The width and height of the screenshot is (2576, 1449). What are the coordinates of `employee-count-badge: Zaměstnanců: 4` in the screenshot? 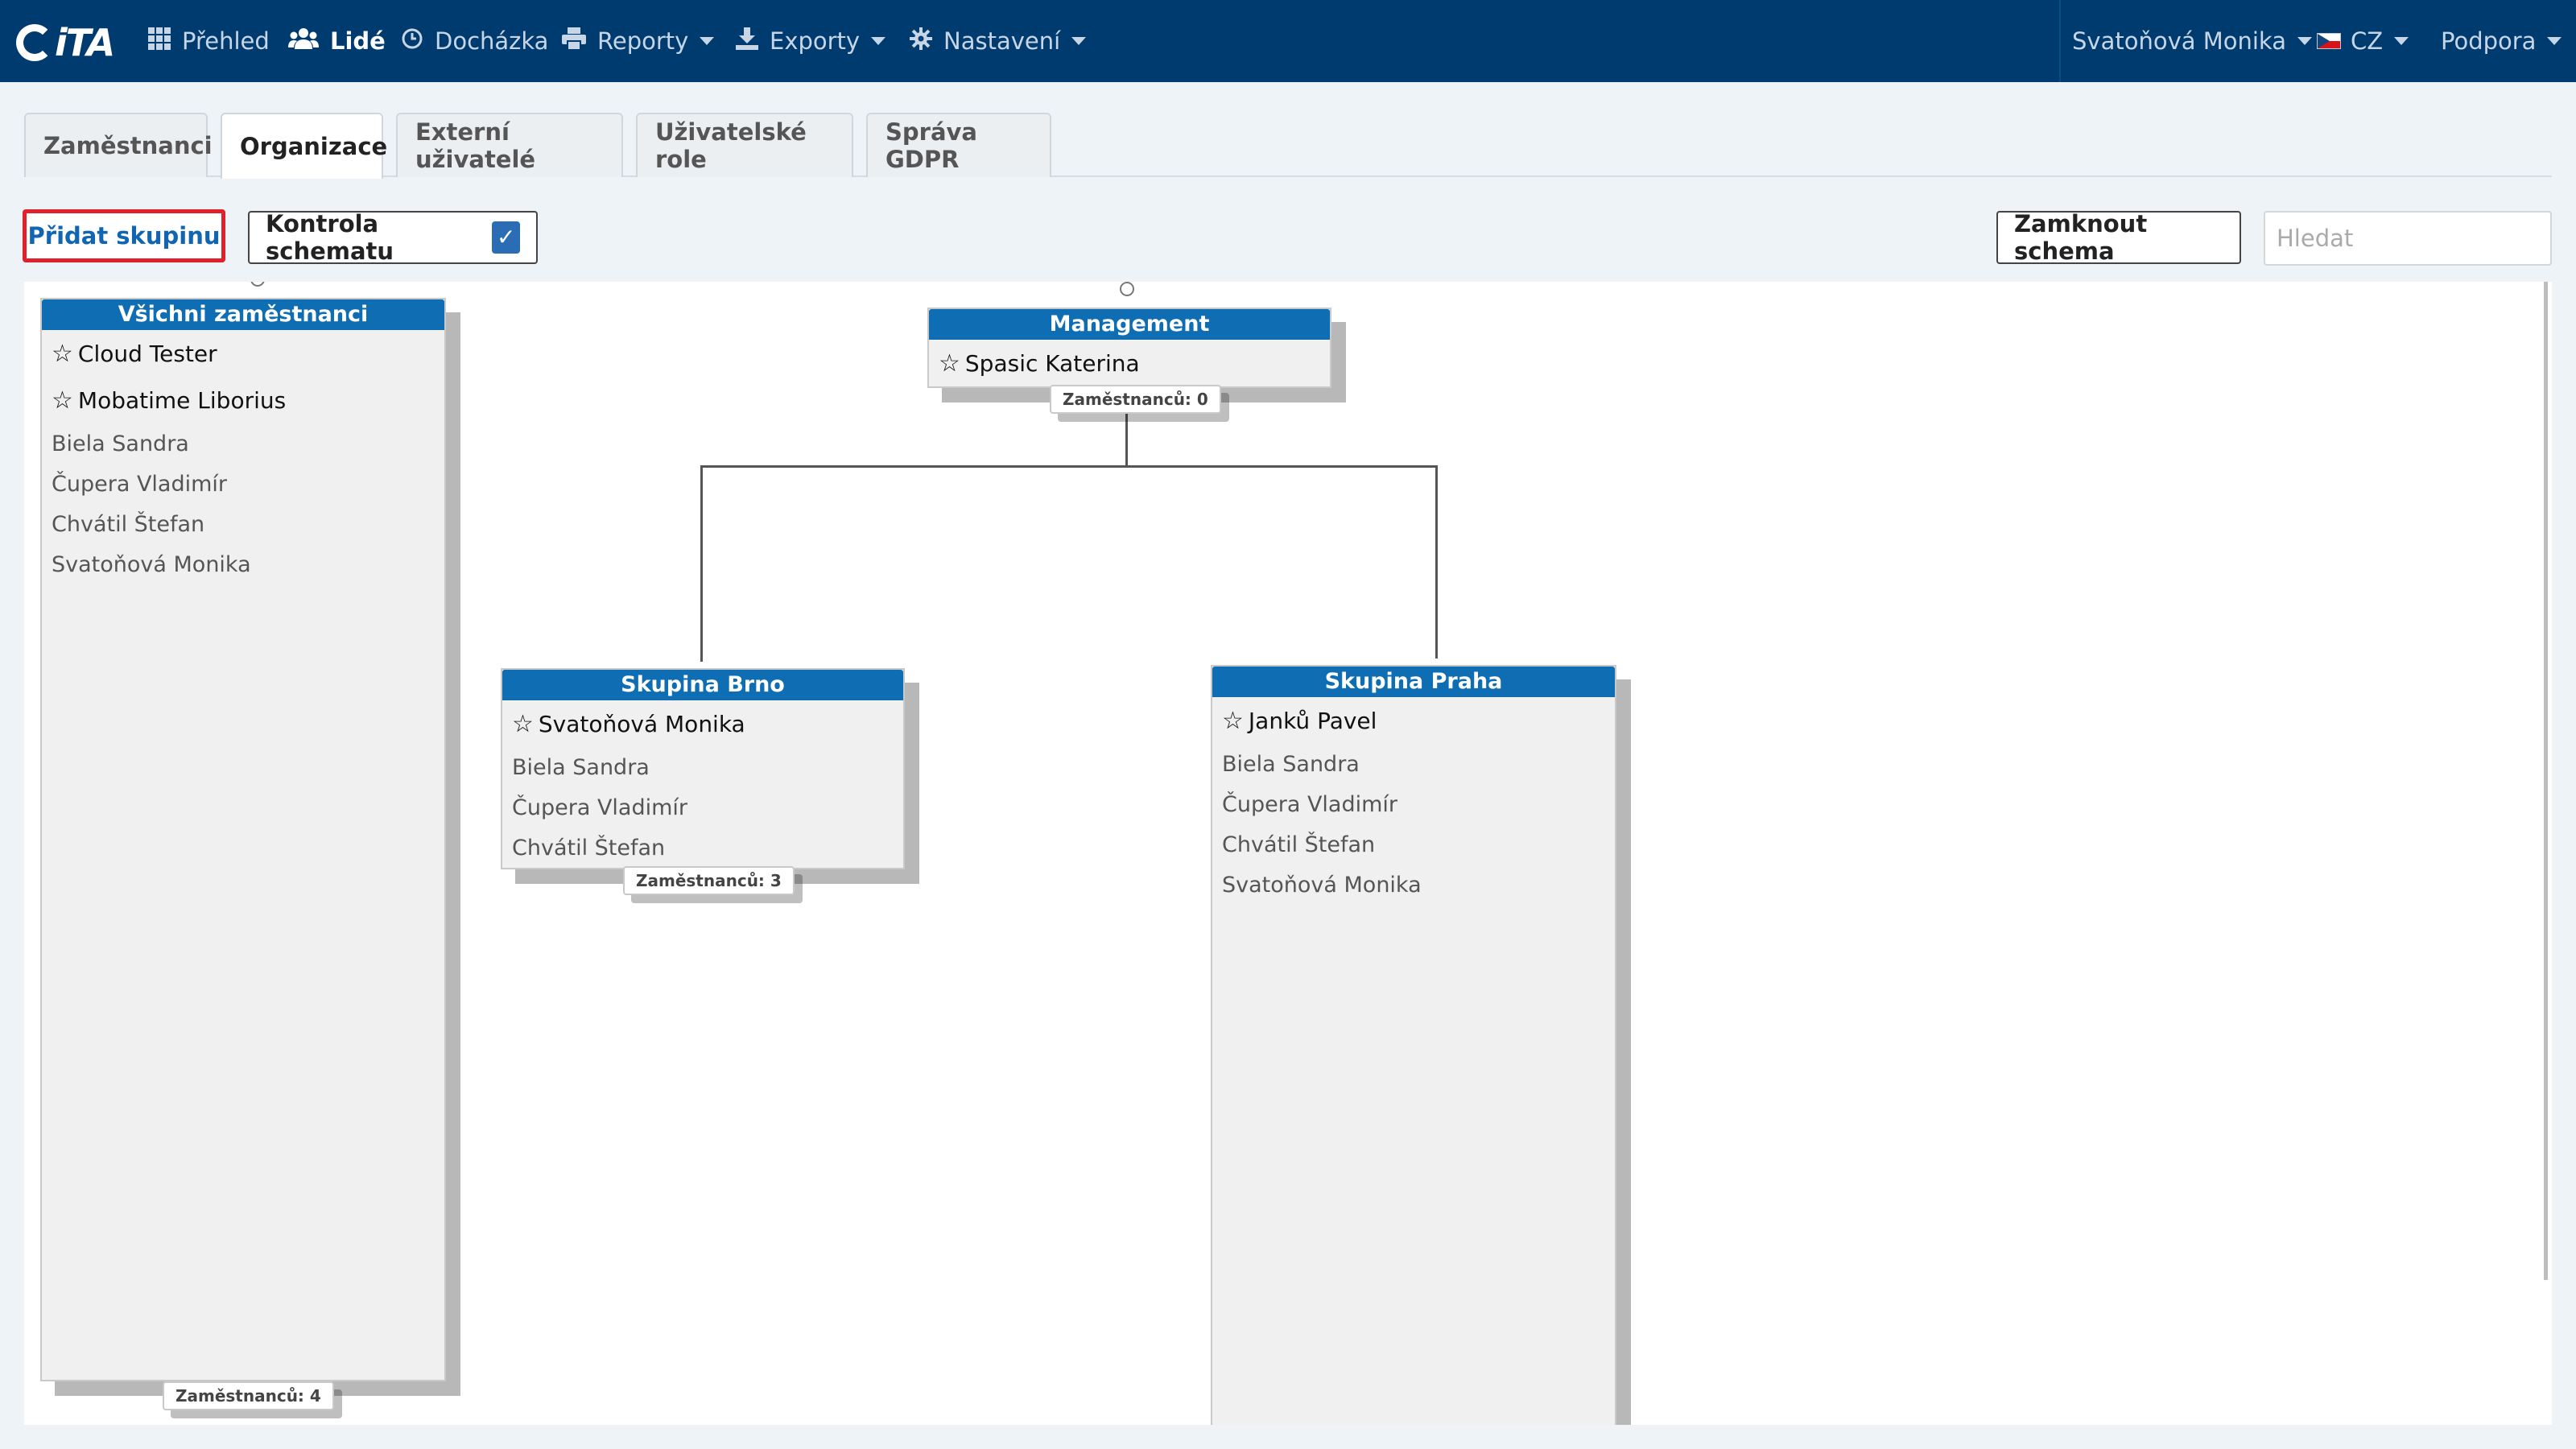 It's located at (248, 1395).